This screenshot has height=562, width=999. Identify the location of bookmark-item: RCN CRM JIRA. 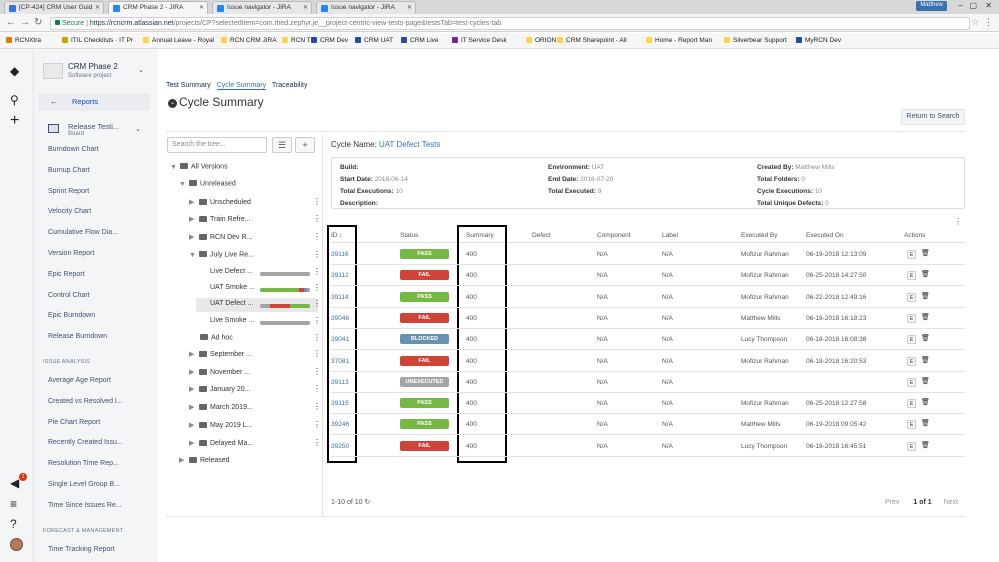
(249, 40).